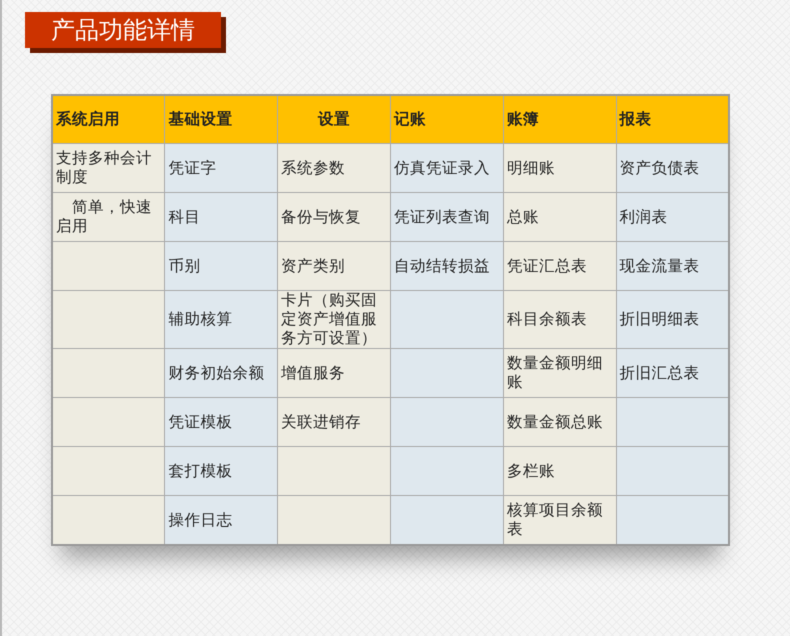  What do you see at coordinates (672, 319) in the screenshot?
I see `table-cell: 折旧明细表` at bounding box center [672, 319].